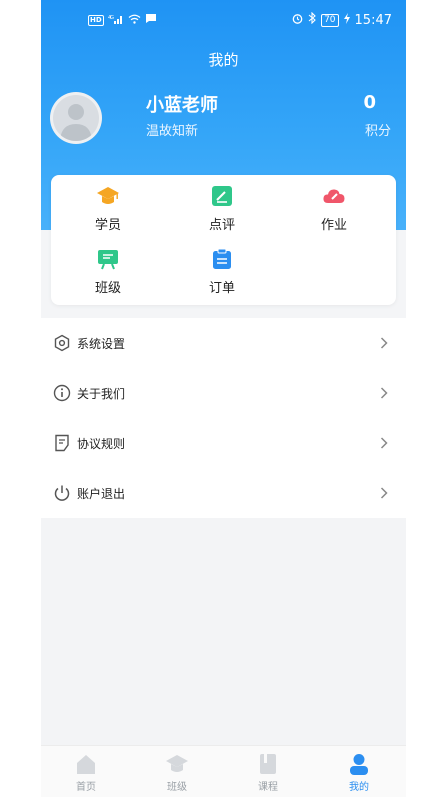  What do you see at coordinates (223, 443) in the screenshot?
I see `menu-item-agreement-rules: 协议规则` at bounding box center [223, 443].